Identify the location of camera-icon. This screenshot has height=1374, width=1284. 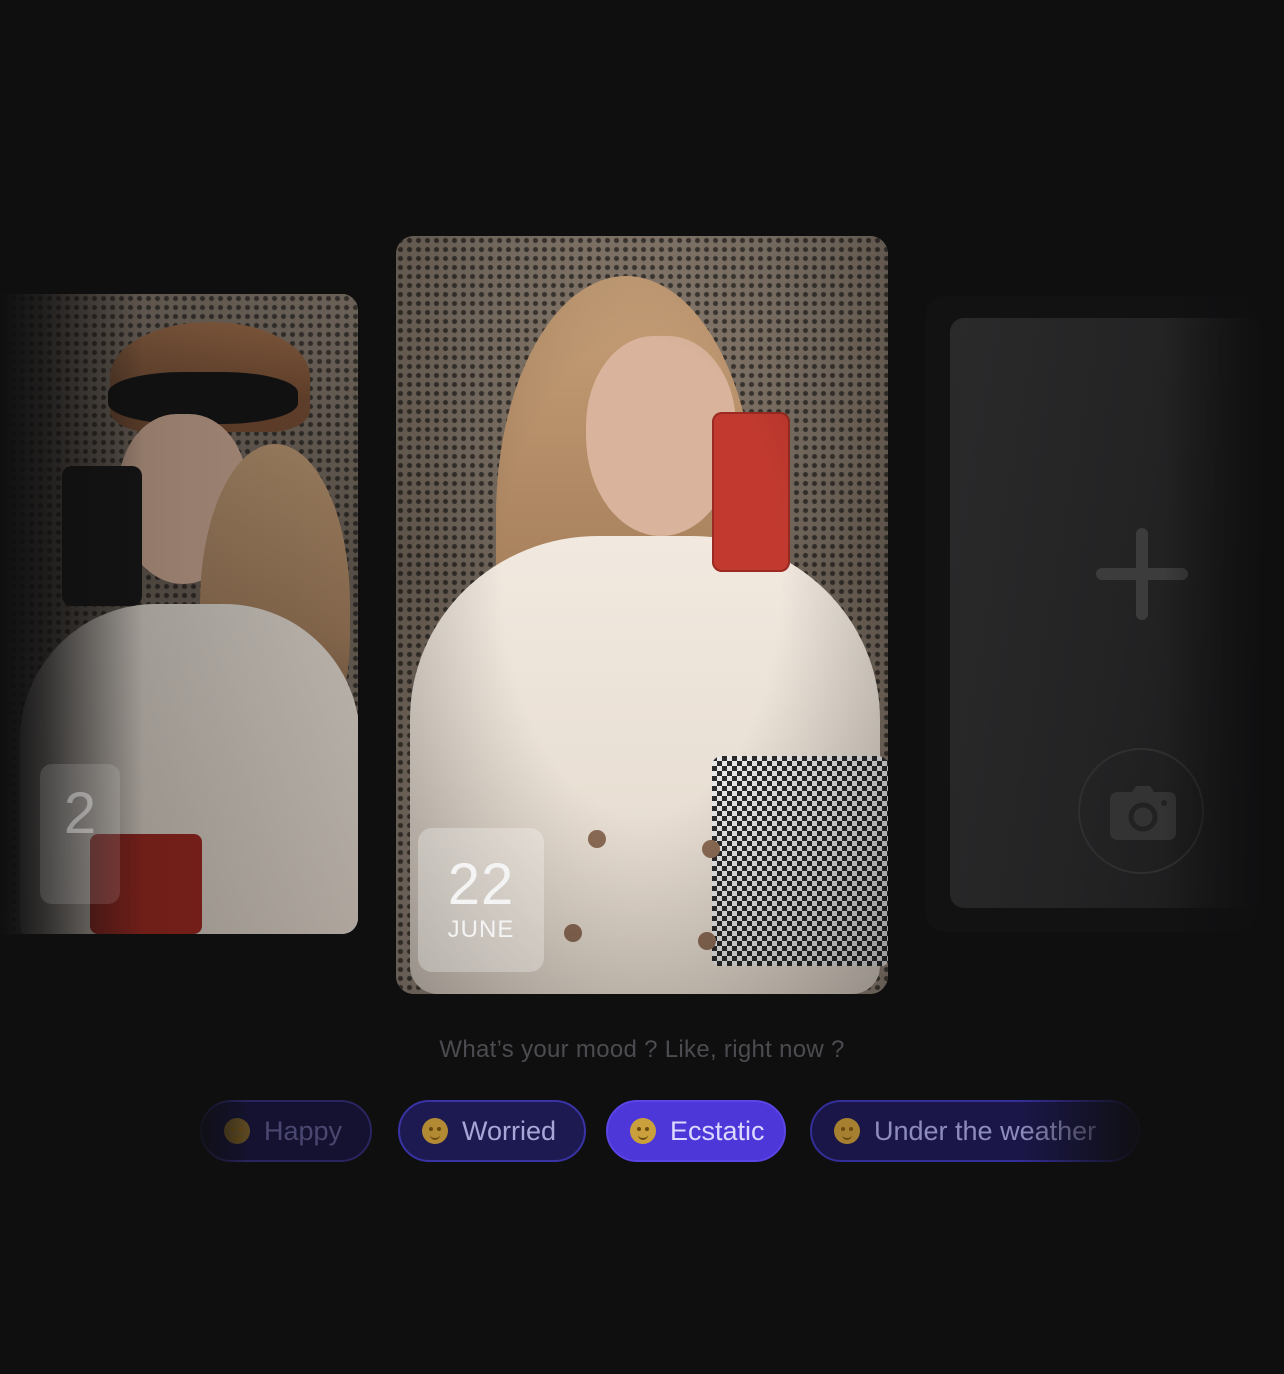
(1143, 813).